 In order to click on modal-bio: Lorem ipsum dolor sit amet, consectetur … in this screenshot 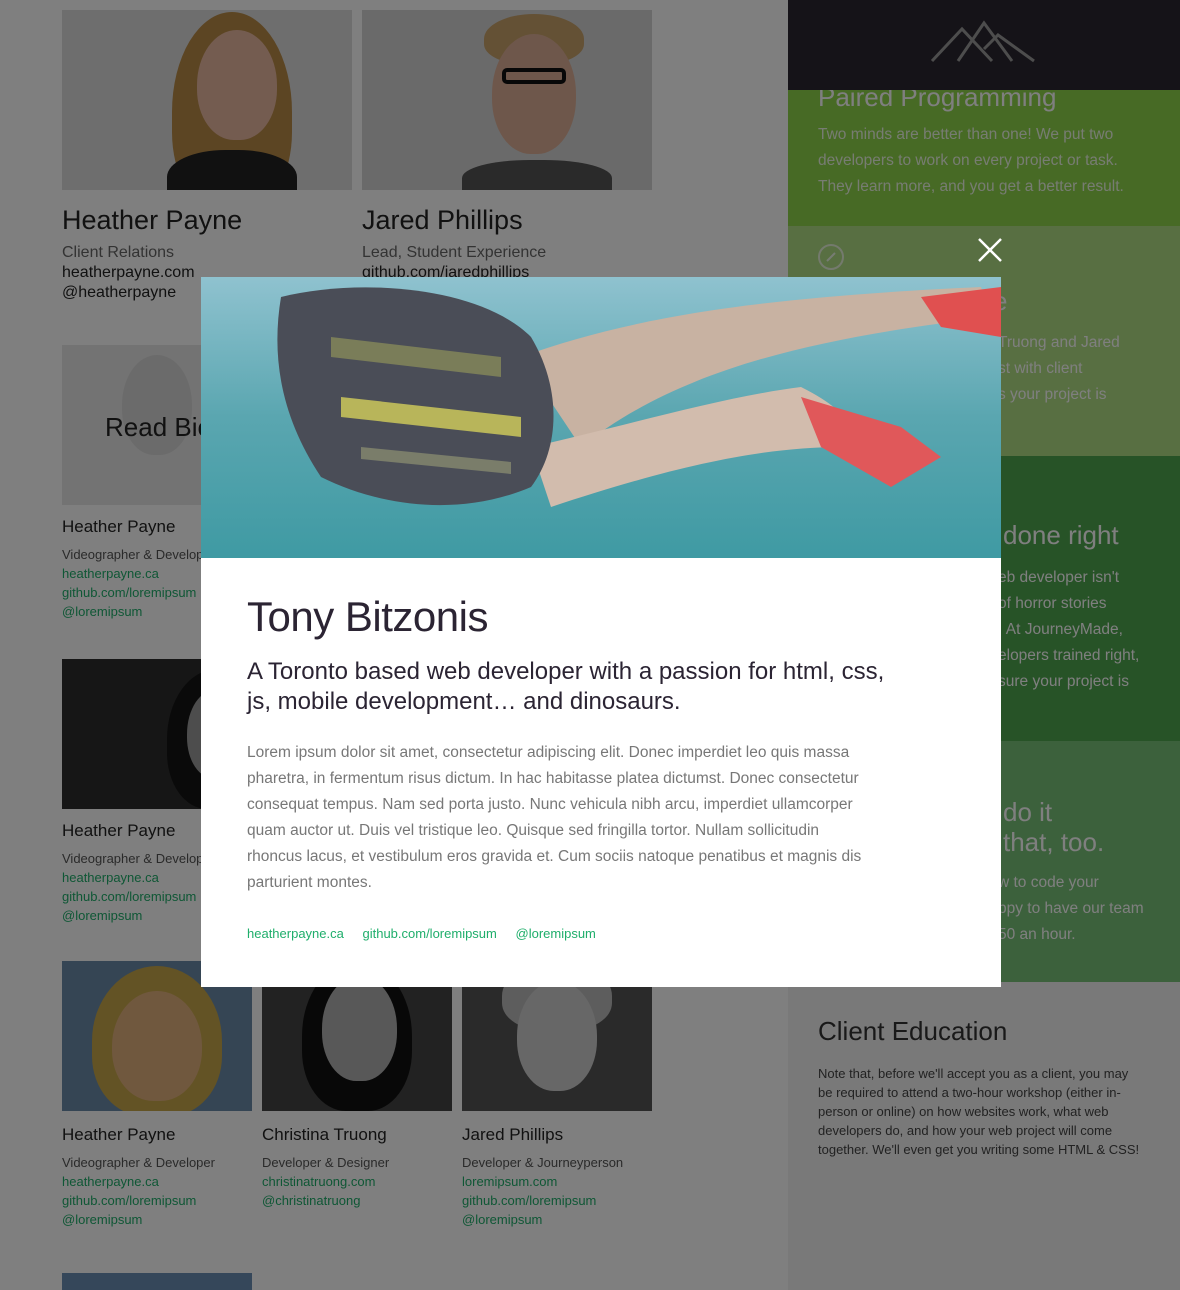, I will do `click(554, 817)`.